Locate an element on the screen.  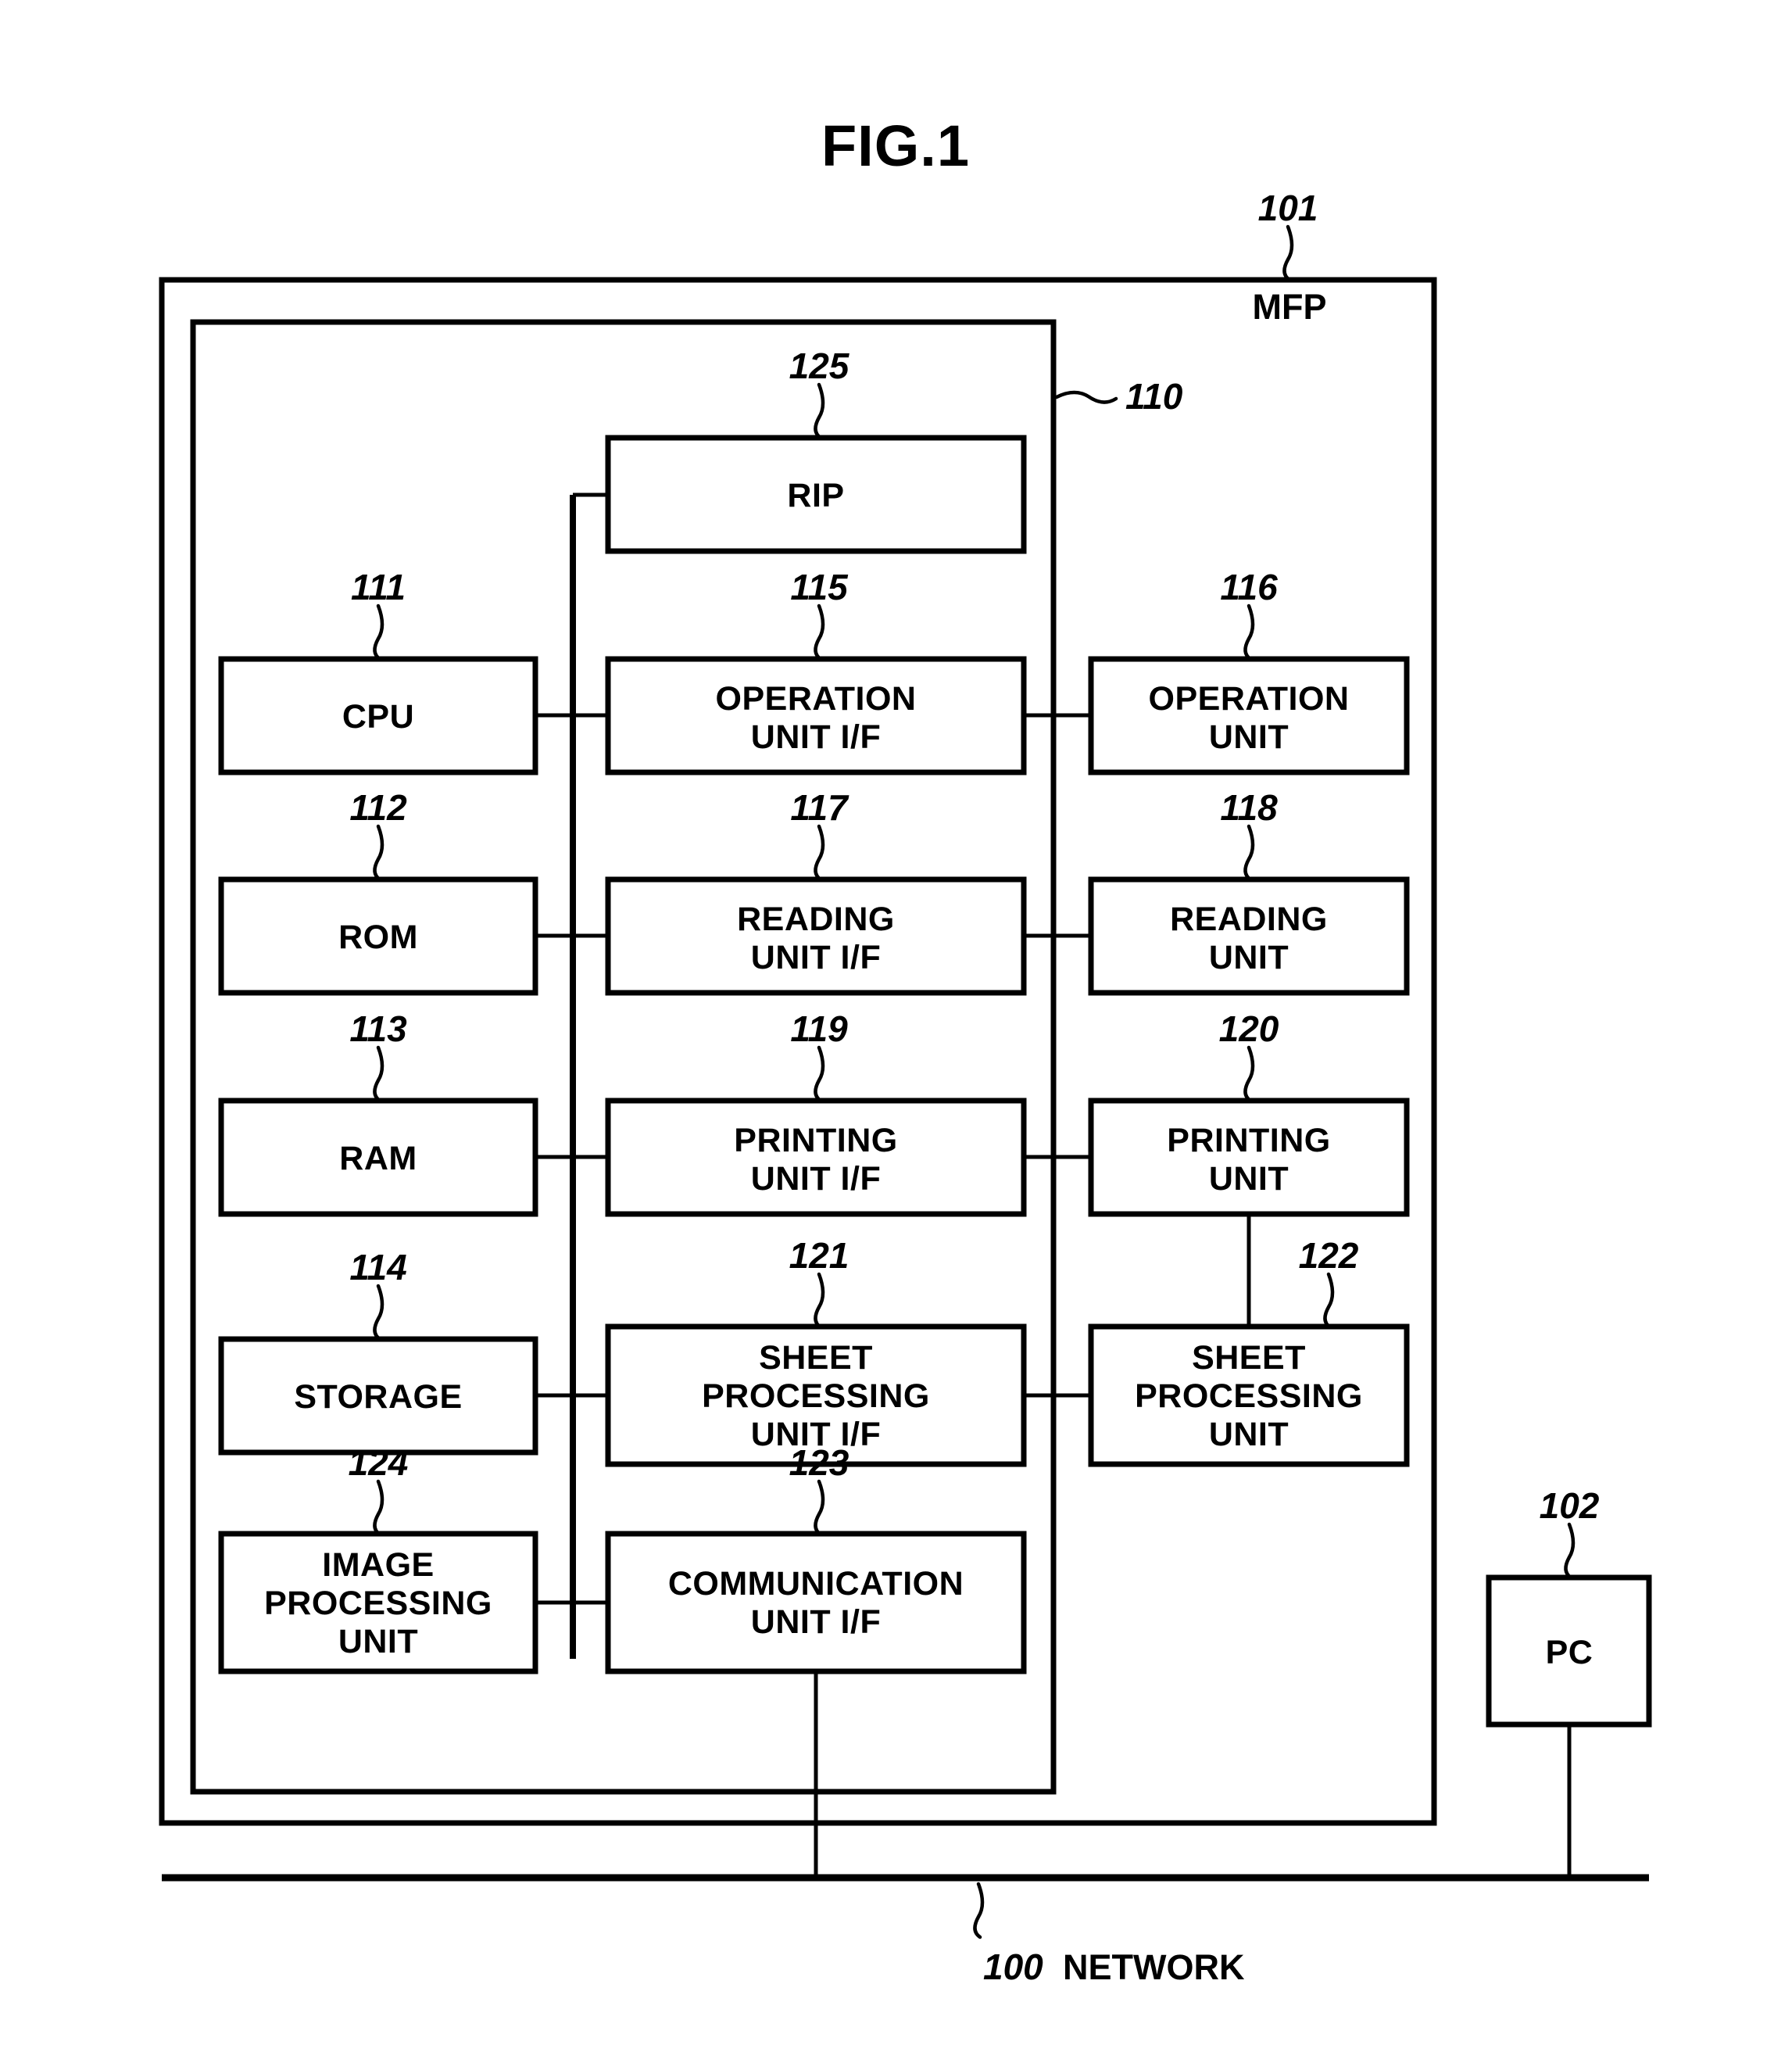
printing-unit-ref-leader-icon is located at coordinates (1249, 1074).